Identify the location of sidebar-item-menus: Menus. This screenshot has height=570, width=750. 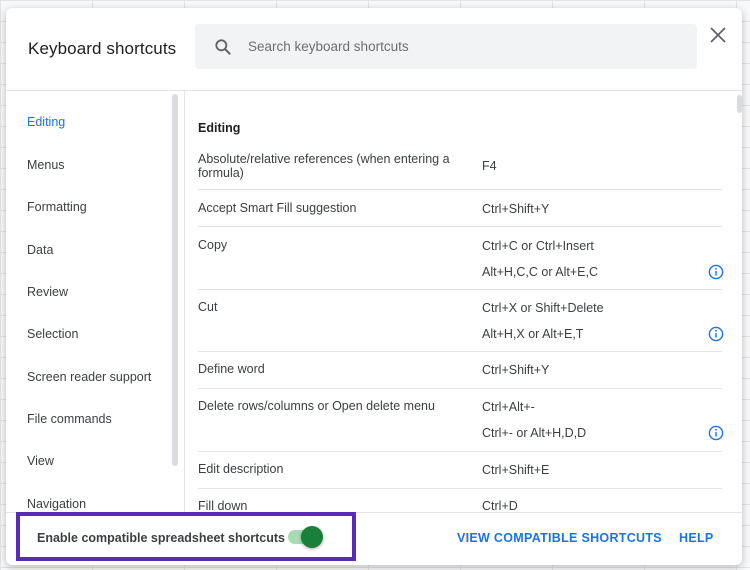
(46, 165).